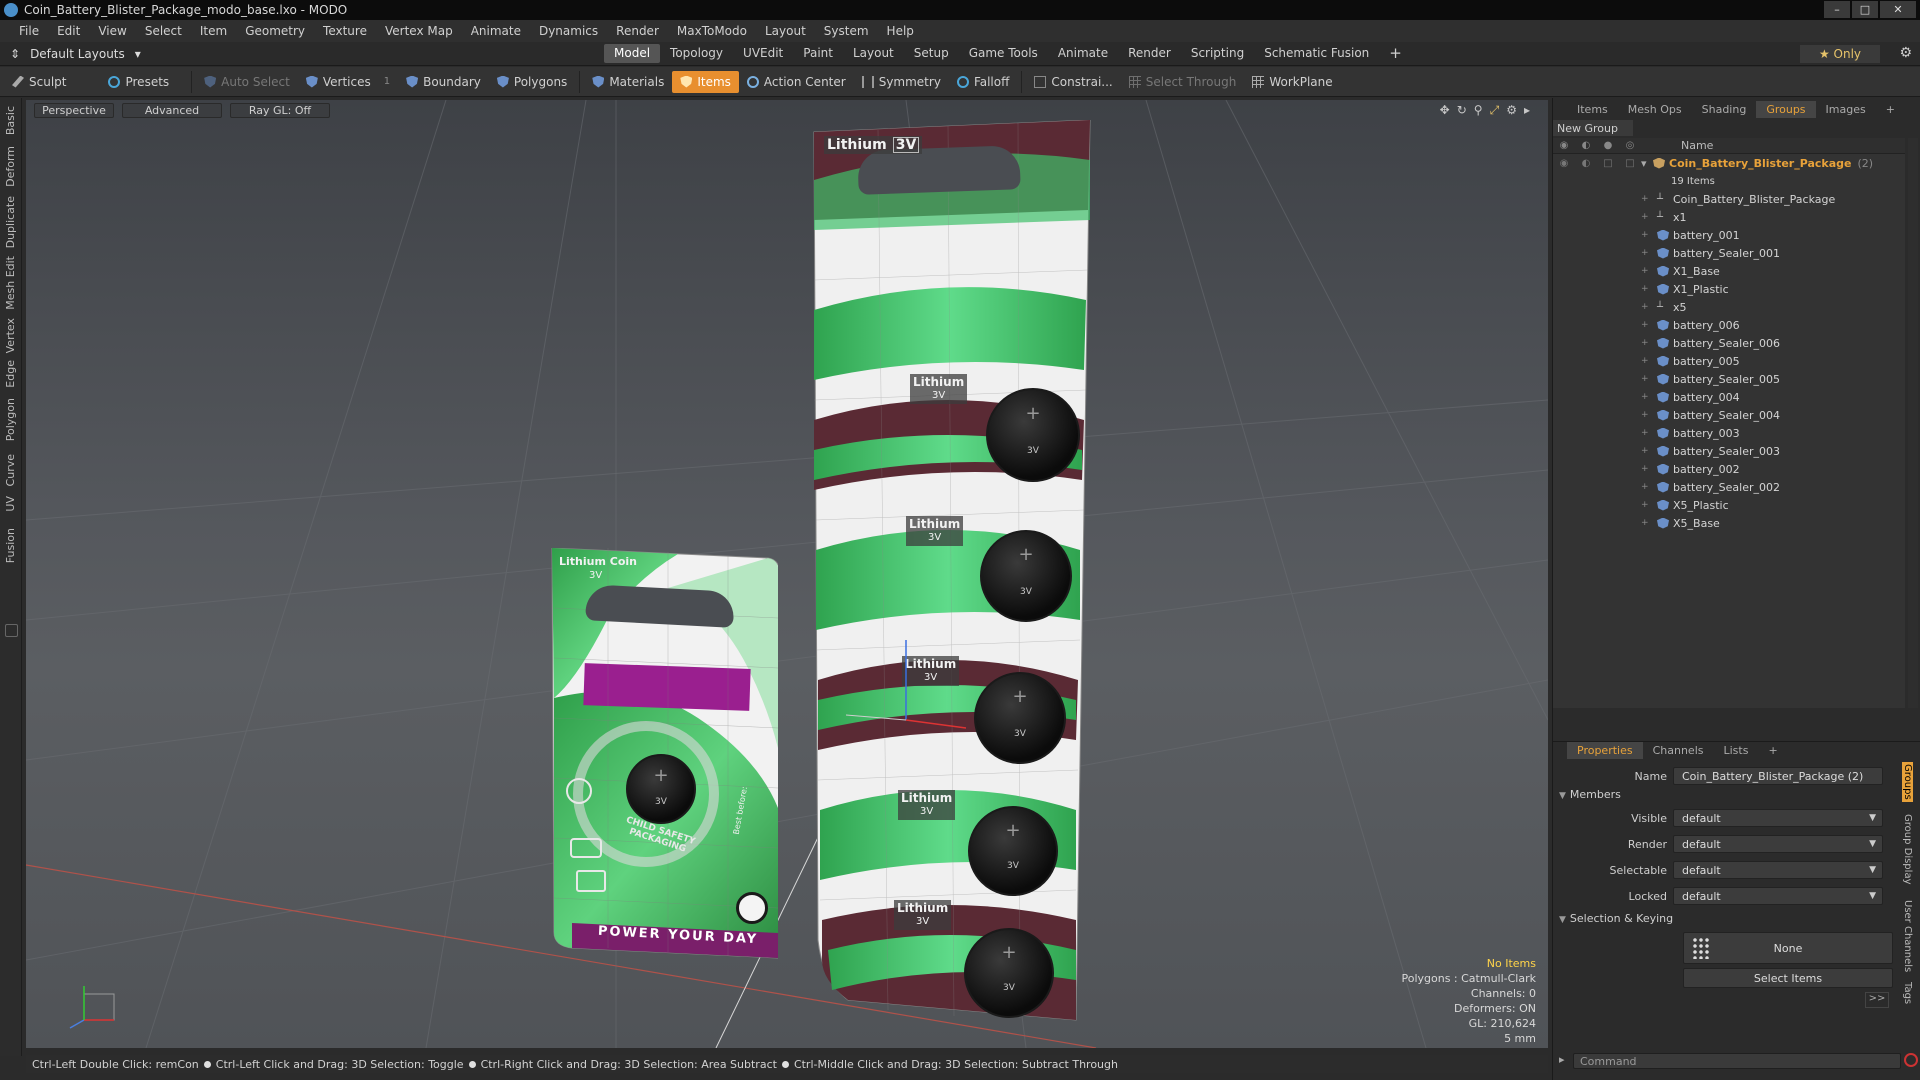  Describe the element at coordinates (1729, 217) in the screenshot. I see `group-member-row: + ┴ x1` at that location.